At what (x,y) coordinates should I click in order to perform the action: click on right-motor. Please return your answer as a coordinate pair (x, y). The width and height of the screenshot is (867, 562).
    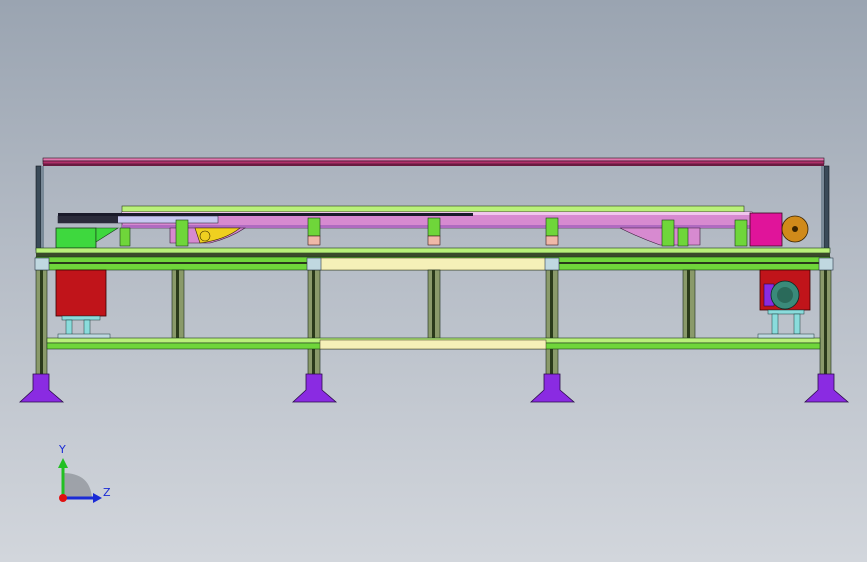
    Looking at the image, I should click on (786, 304).